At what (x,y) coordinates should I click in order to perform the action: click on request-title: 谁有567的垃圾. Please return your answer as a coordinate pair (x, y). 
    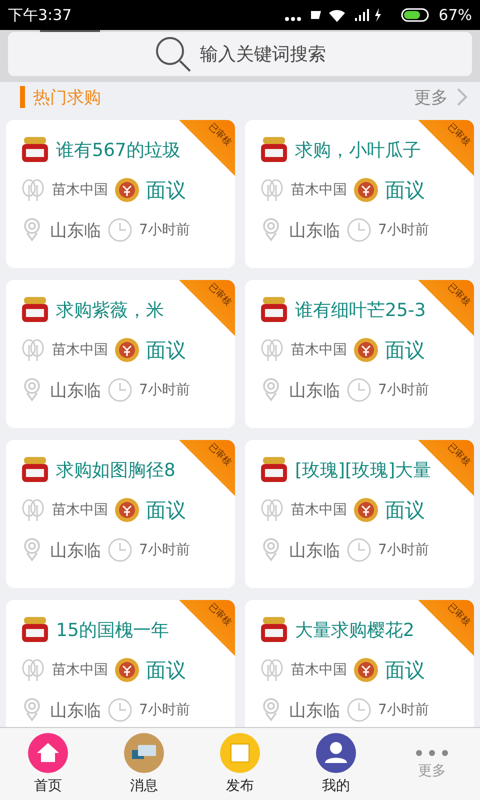
    Looking at the image, I should click on (118, 150).